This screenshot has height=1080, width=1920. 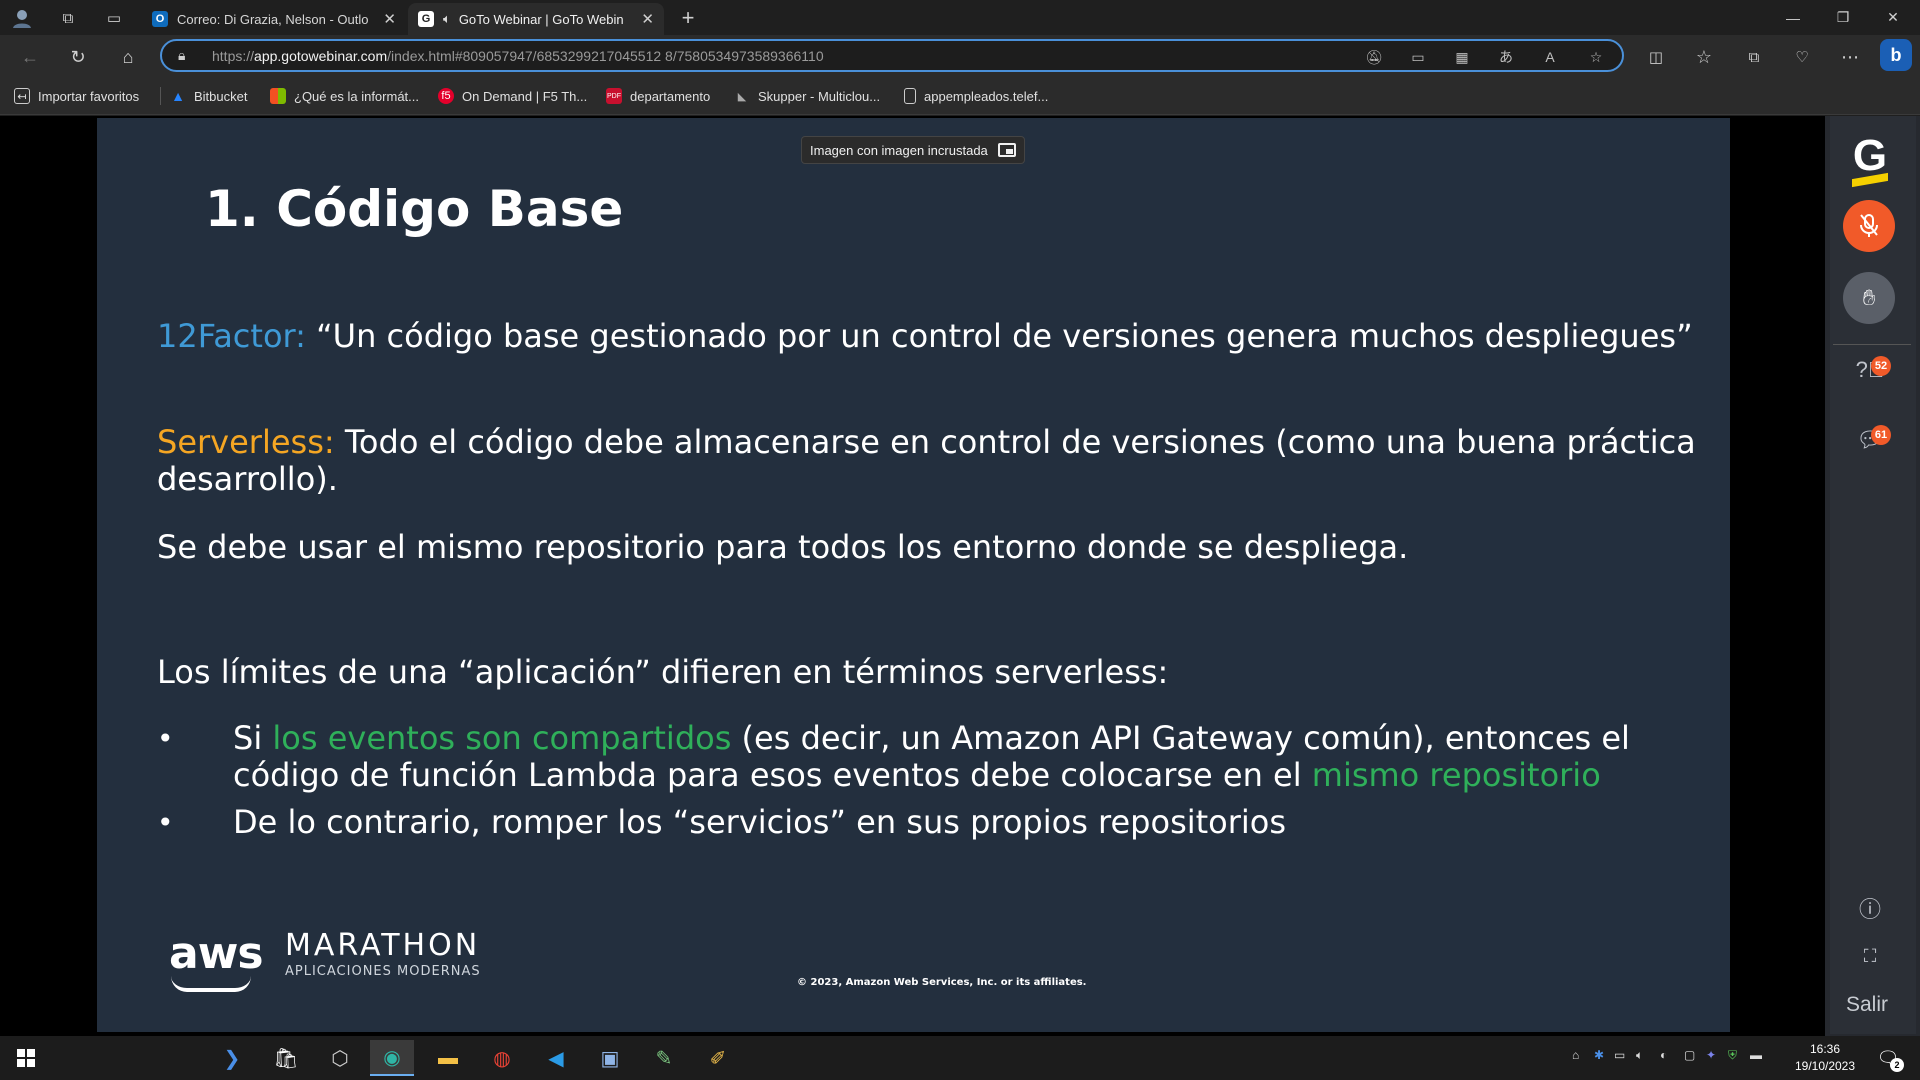 What do you see at coordinates (1619, 1055) in the screenshot?
I see `tray-wifi-icon: ▭` at bounding box center [1619, 1055].